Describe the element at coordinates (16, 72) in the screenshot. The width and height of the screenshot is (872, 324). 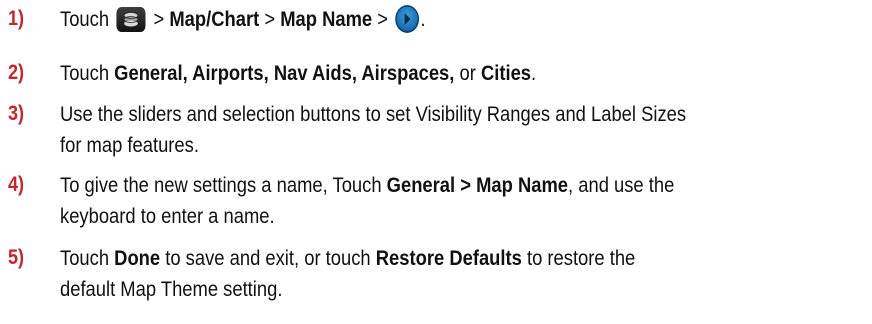
I see `step-number: 2)` at that location.